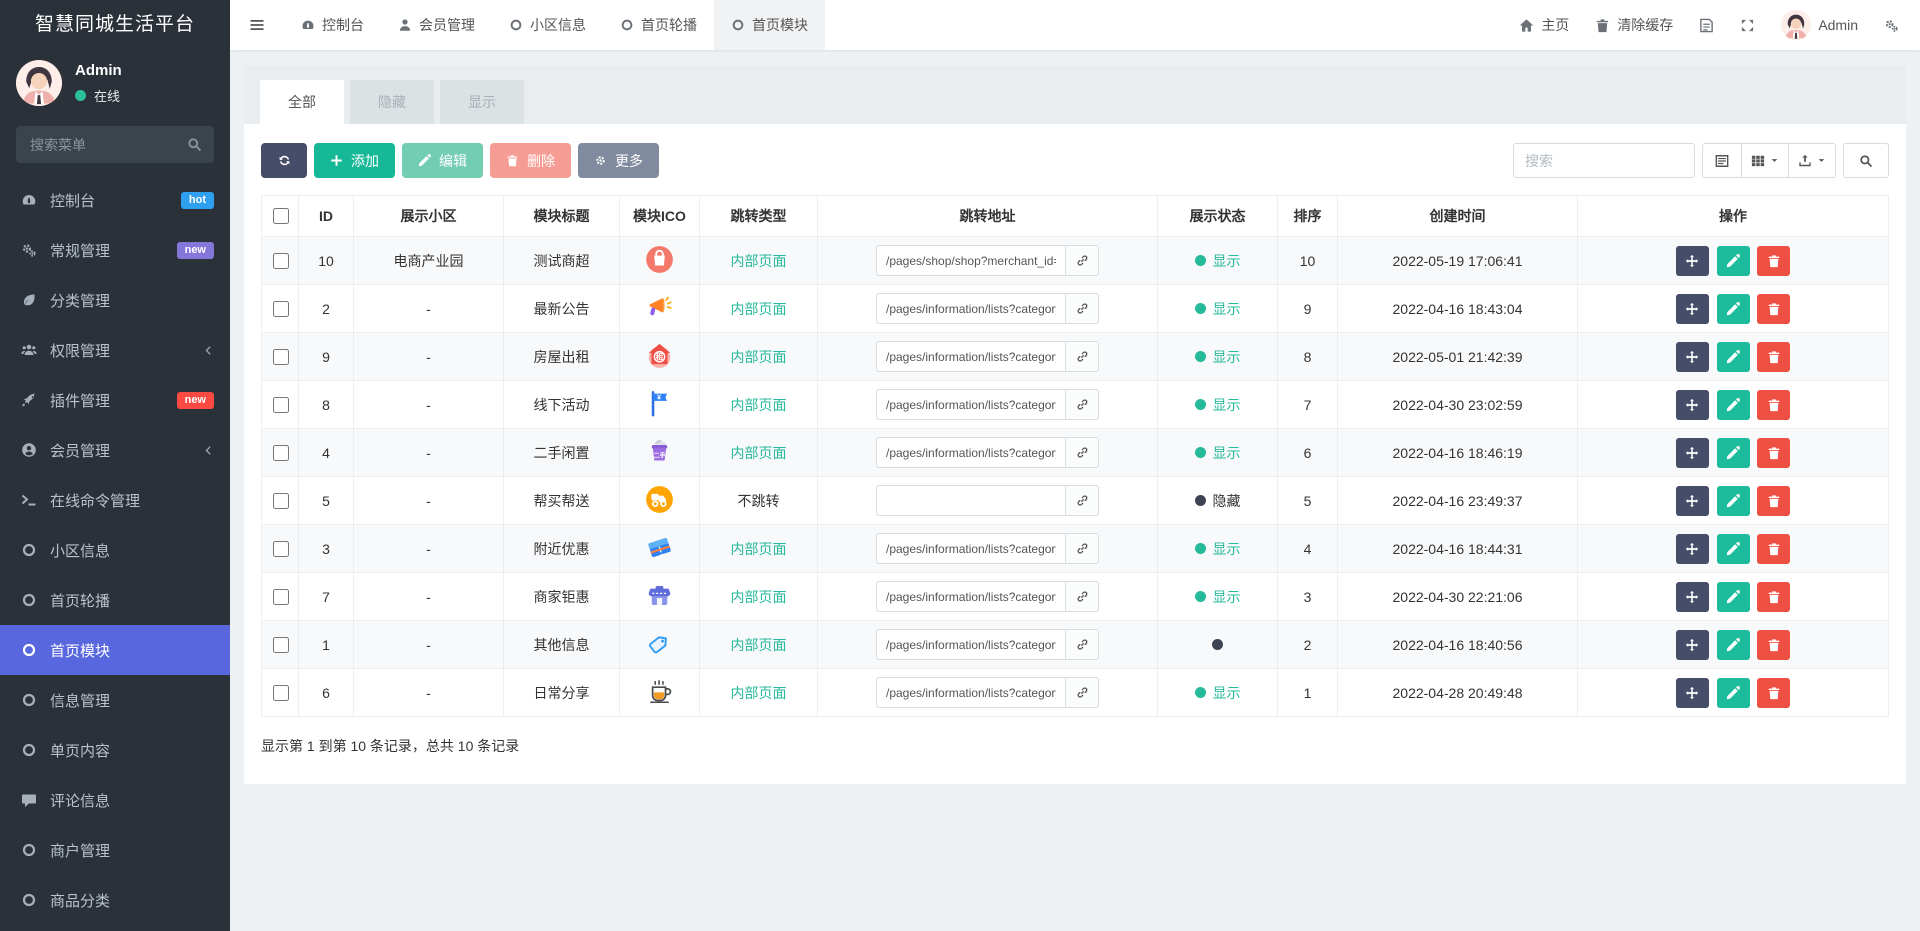 The height and width of the screenshot is (931, 1920). Describe the element at coordinates (758, 216) in the screenshot. I see `column-header: 跳转类型` at that location.